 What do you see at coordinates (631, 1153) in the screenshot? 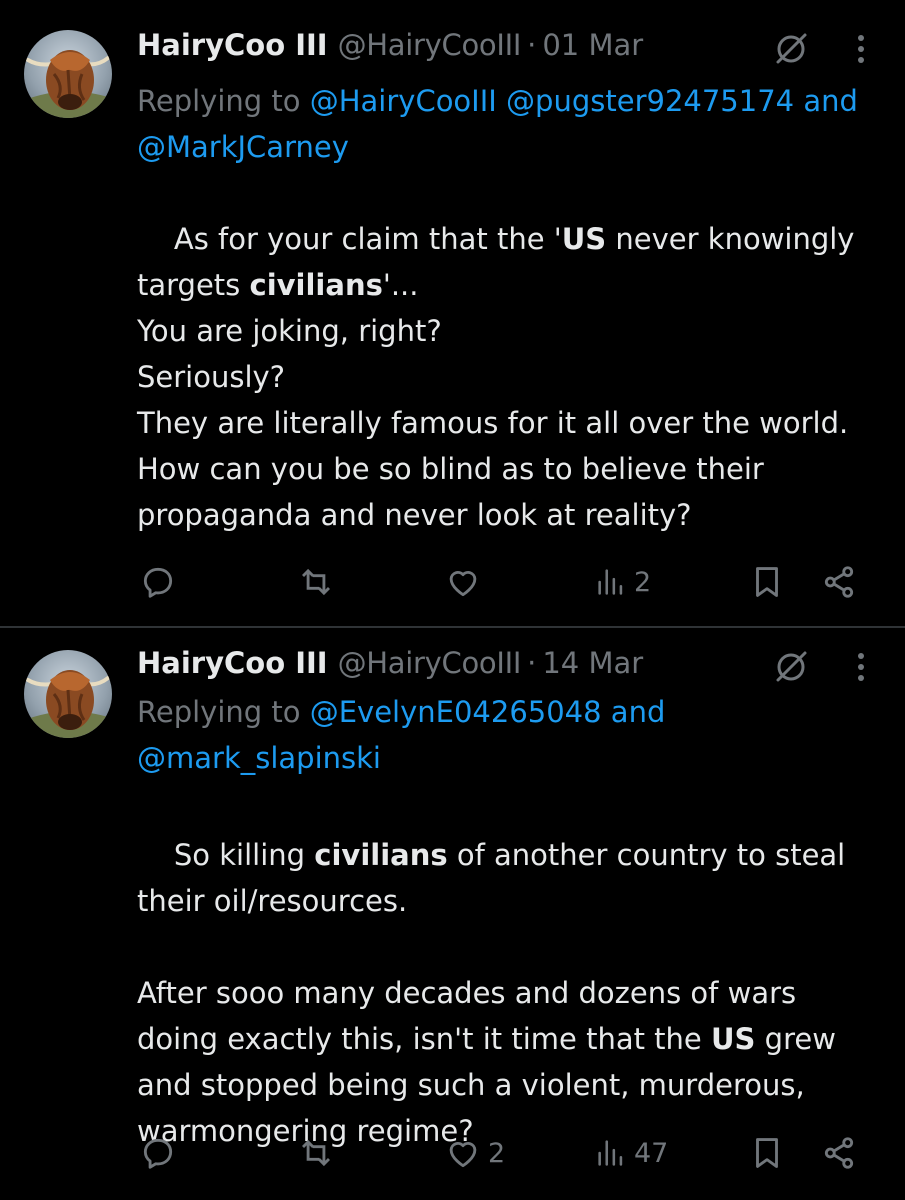
I see `views-button: 47` at bounding box center [631, 1153].